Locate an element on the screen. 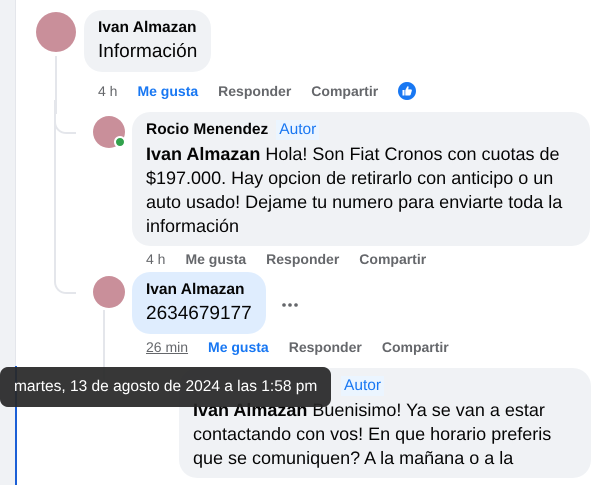  comment-text: Ivan Almazan Hola! Son Fiat Cronos con cuotas de $197.000. Hay opcion de retirarlo con anticipo o un auto usado! Dejame tu numero para enviarte toda la información is located at coordinates (355, 190).